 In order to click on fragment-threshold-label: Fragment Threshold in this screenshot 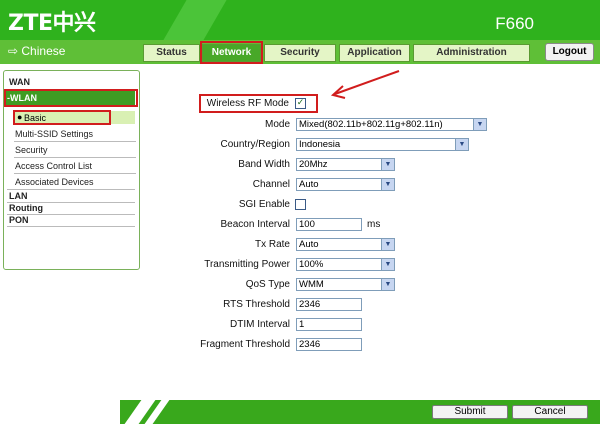, I will do `click(245, 344)`.